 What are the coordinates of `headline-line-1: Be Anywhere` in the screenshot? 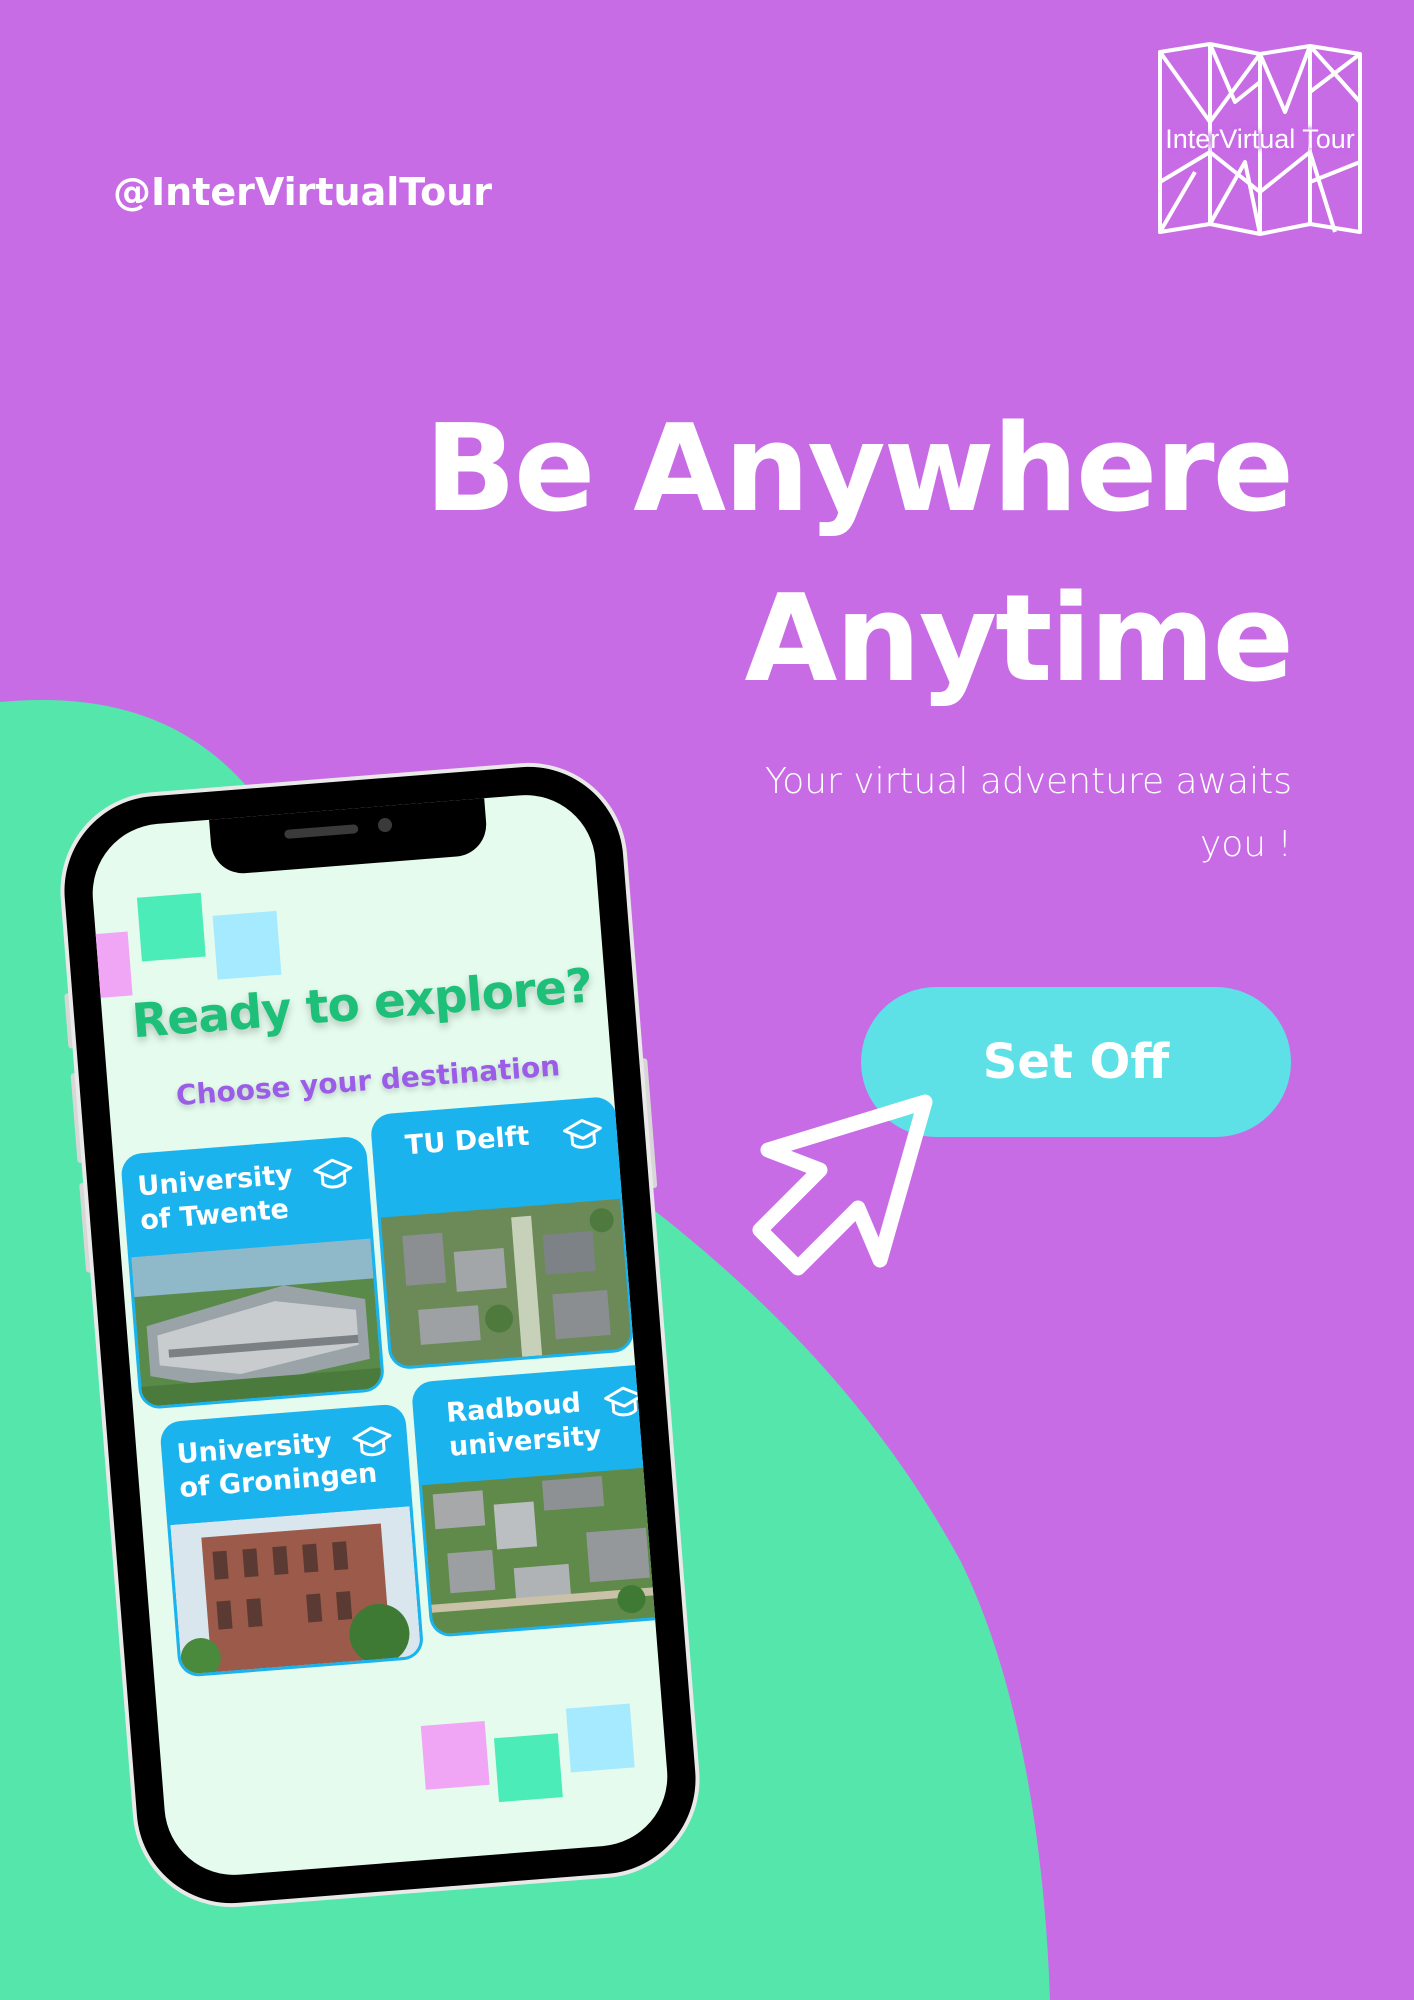 It's located at (859, 469).